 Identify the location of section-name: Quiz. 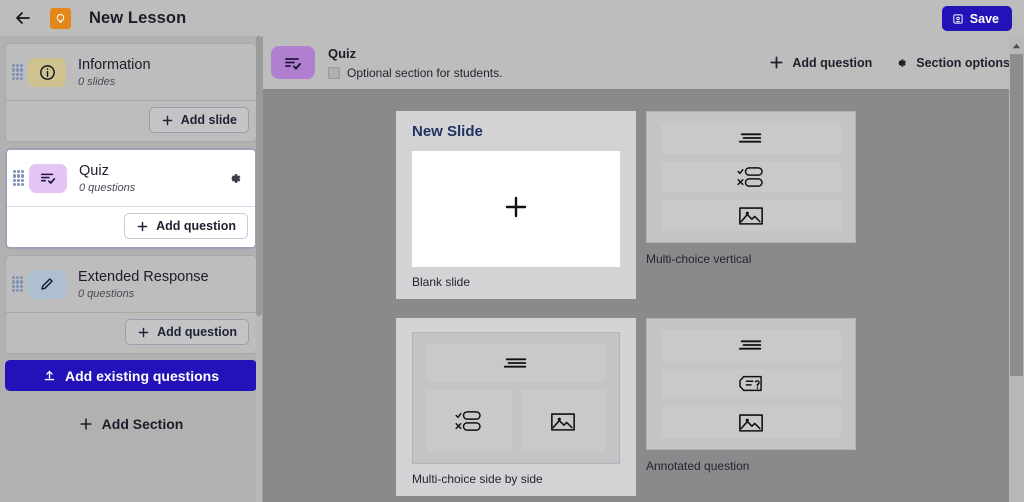
(94, 170).